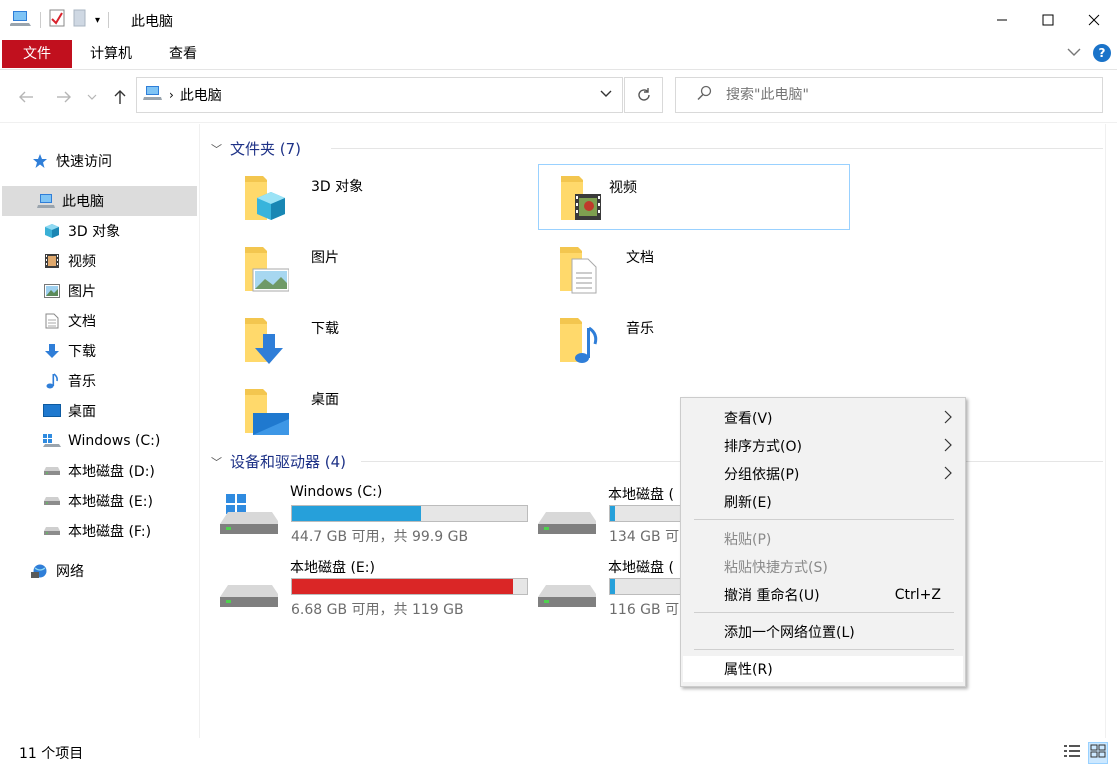  I want to click on back-arrow-icon, so click(26, 97).